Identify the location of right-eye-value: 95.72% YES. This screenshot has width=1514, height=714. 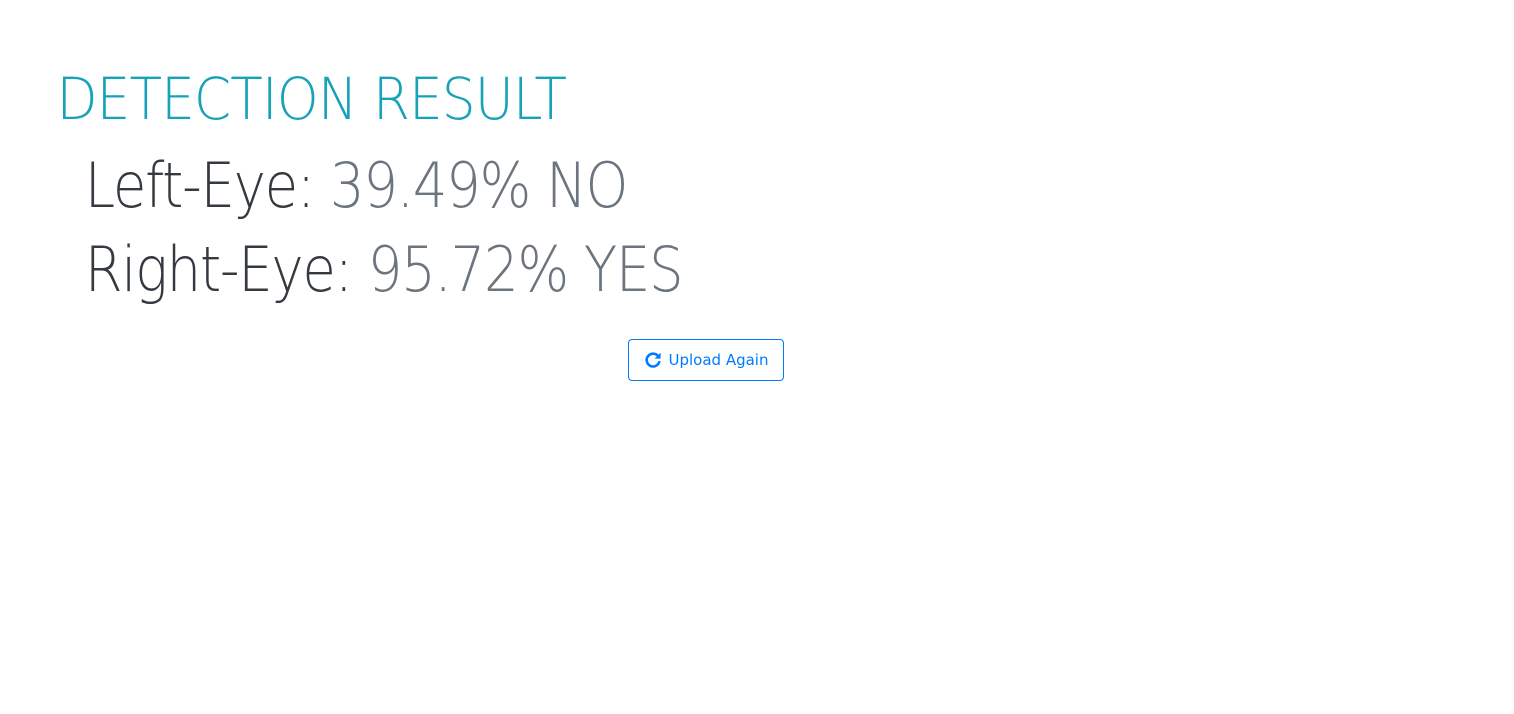
(525, 269).